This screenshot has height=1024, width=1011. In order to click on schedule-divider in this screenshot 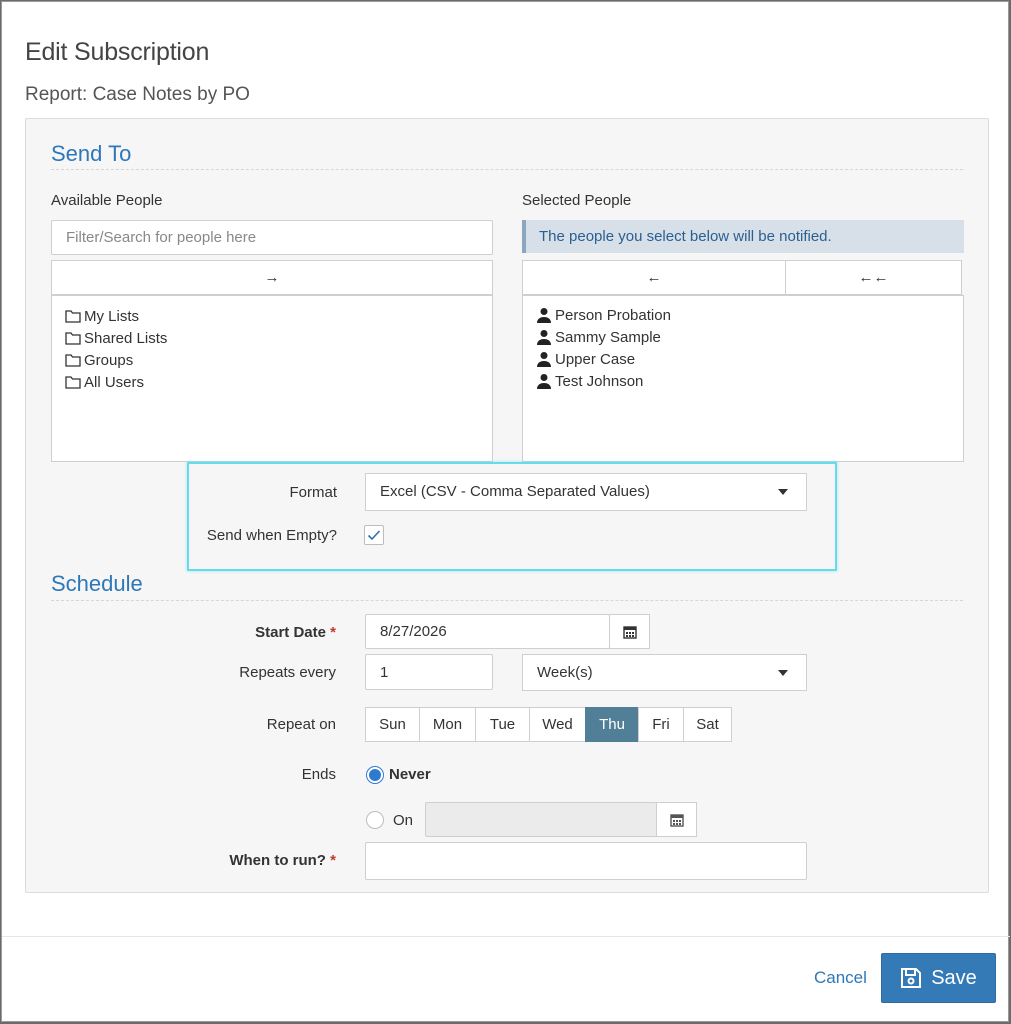, I will do `click(507, 600)`.